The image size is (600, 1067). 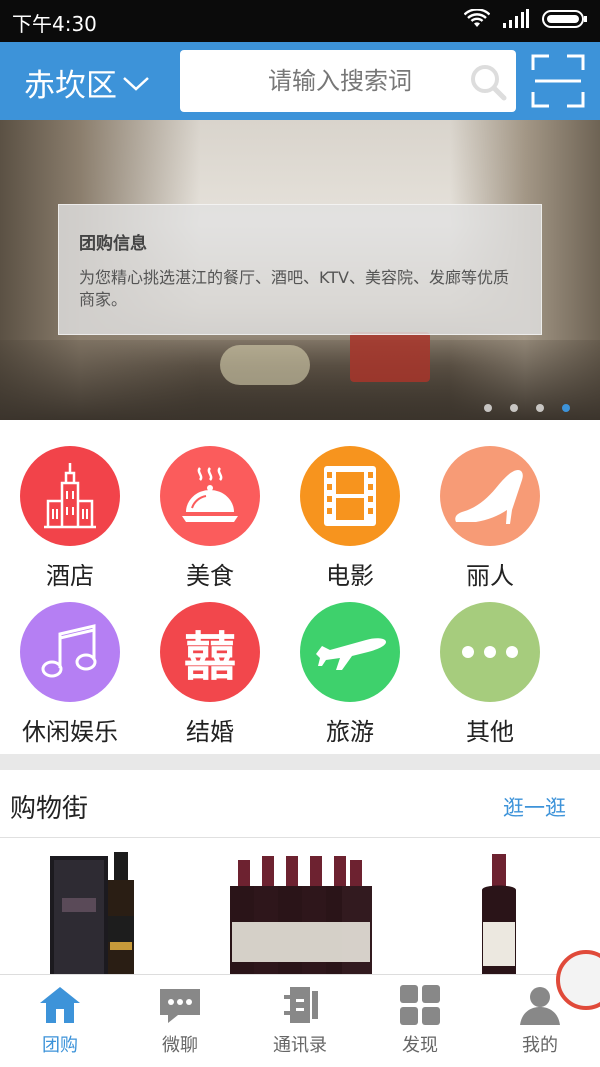 I want to click on wifi-icon, so click(x=477, y=18).